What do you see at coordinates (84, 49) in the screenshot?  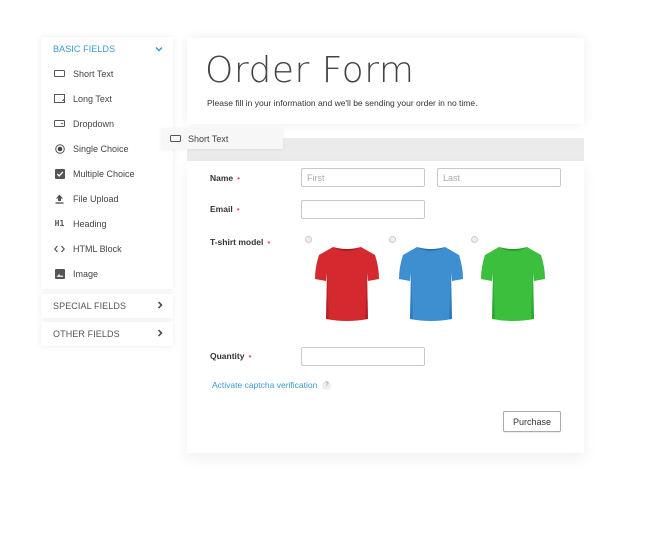 I see `basic-fields-title: BASIC FIELDS` at bounding box center [84, 49].